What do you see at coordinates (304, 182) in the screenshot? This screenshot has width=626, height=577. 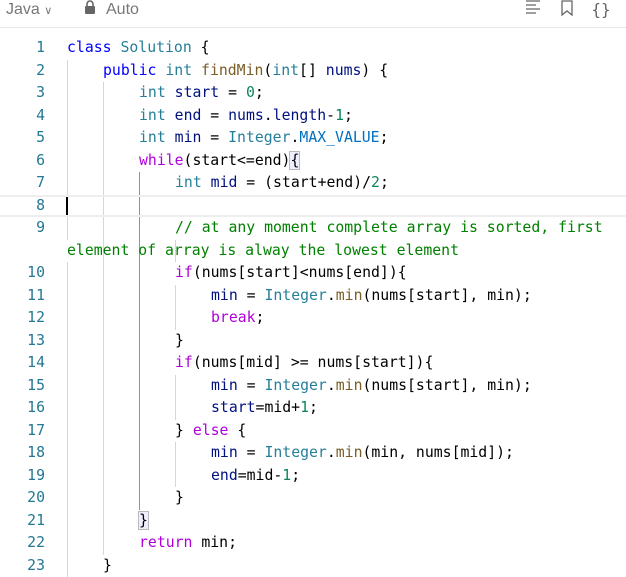 I see `code-token: = (start+end)/` at bounding box center [304, 182].